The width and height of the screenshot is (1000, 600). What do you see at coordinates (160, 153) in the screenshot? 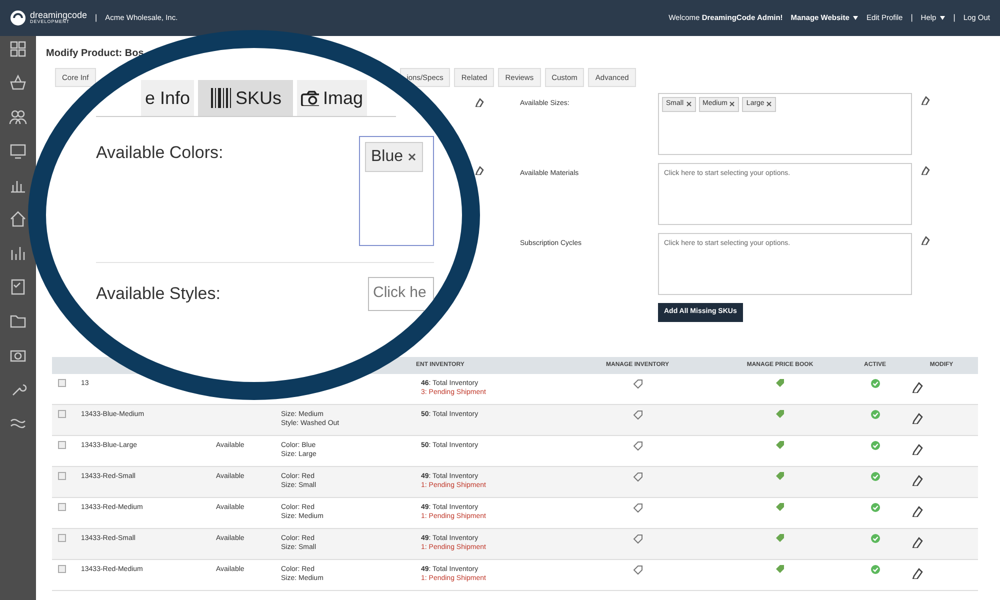
I see `field-label: Available Colors:` at bounding box center [160, 153].